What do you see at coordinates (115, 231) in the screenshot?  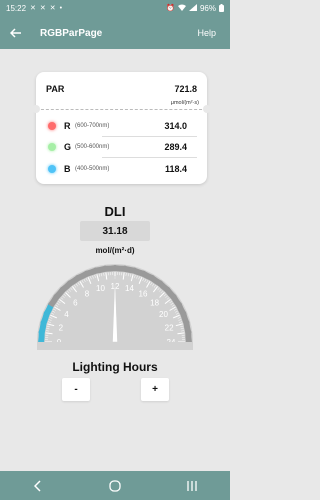 I see `dli-value: 31.18` at bounding box center [115, 231].